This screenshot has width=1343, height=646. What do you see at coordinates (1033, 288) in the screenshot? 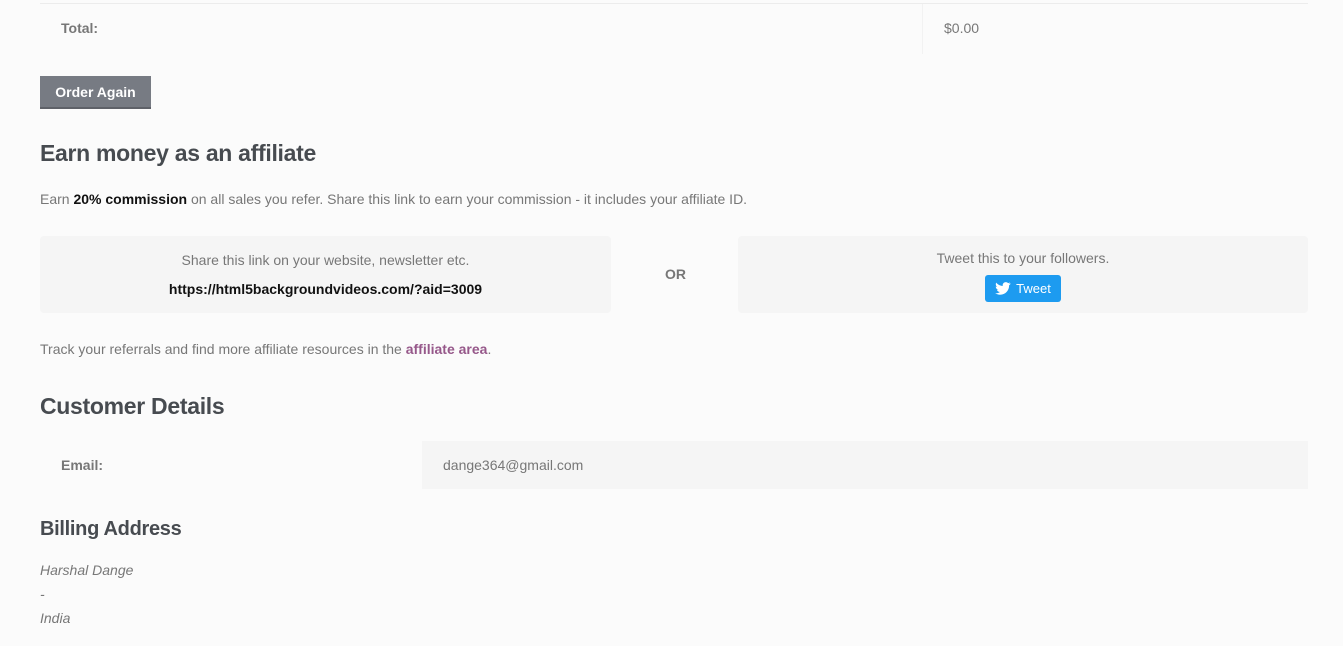
I see `tweet-button-label: Tweet` at bounding box center [1033, 288].